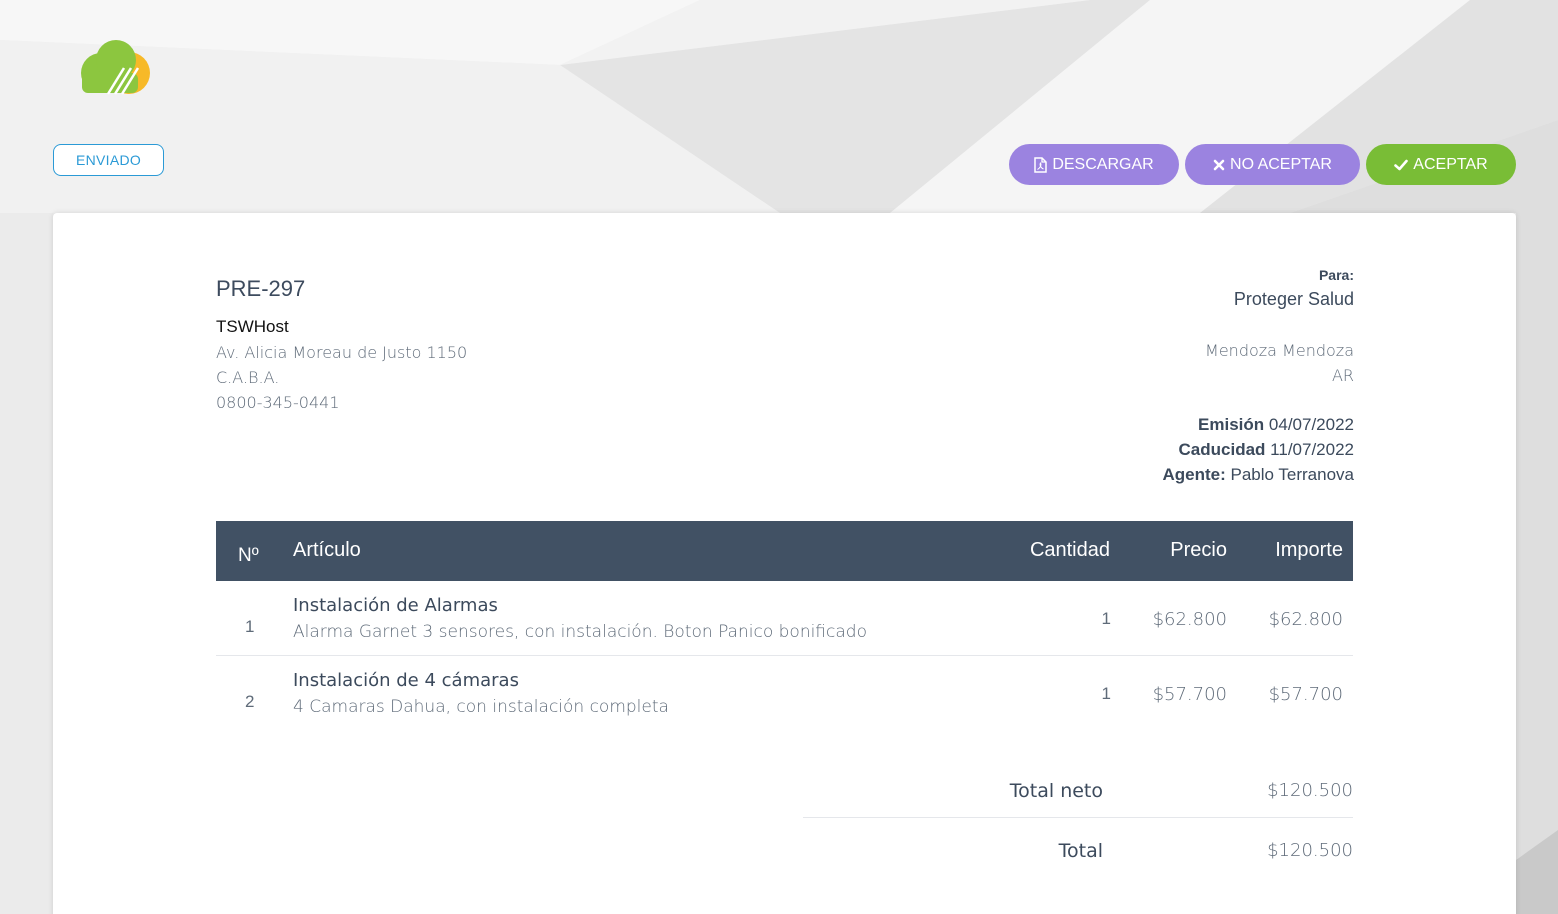 This screenshot has height=914, width=1558. I want to click on header-amount: Importe, so click(1309, 550).